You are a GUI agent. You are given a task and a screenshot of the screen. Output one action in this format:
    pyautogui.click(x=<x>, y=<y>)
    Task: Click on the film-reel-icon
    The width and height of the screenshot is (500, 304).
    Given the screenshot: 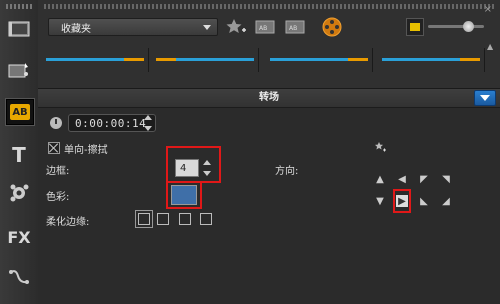 What is the action you would take?
    pyautogui.click(x=332, y=27)
    